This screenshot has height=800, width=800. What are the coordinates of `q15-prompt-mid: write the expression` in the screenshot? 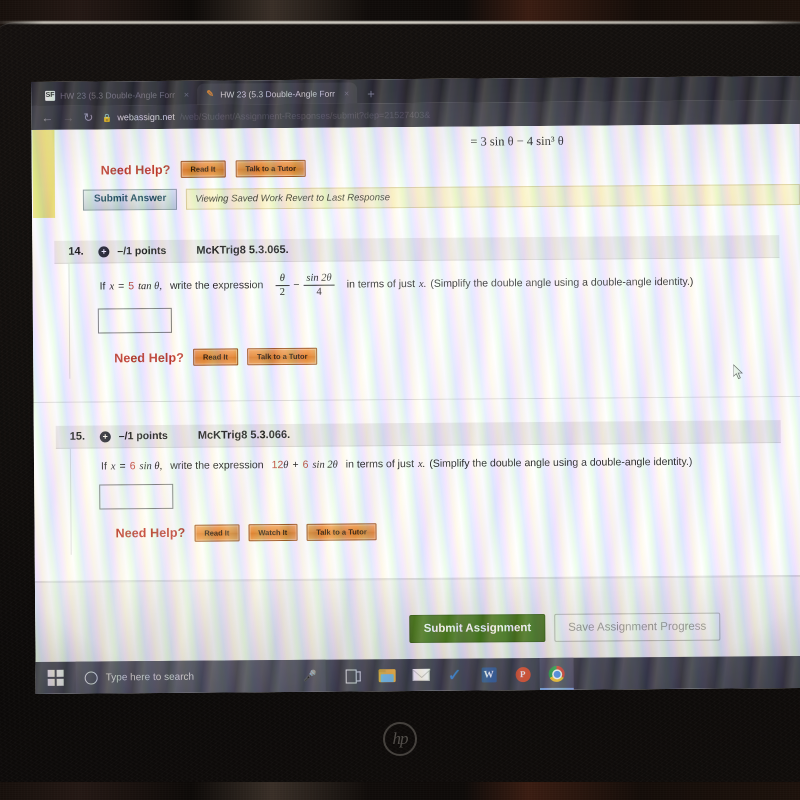 It's located at (217, 465).